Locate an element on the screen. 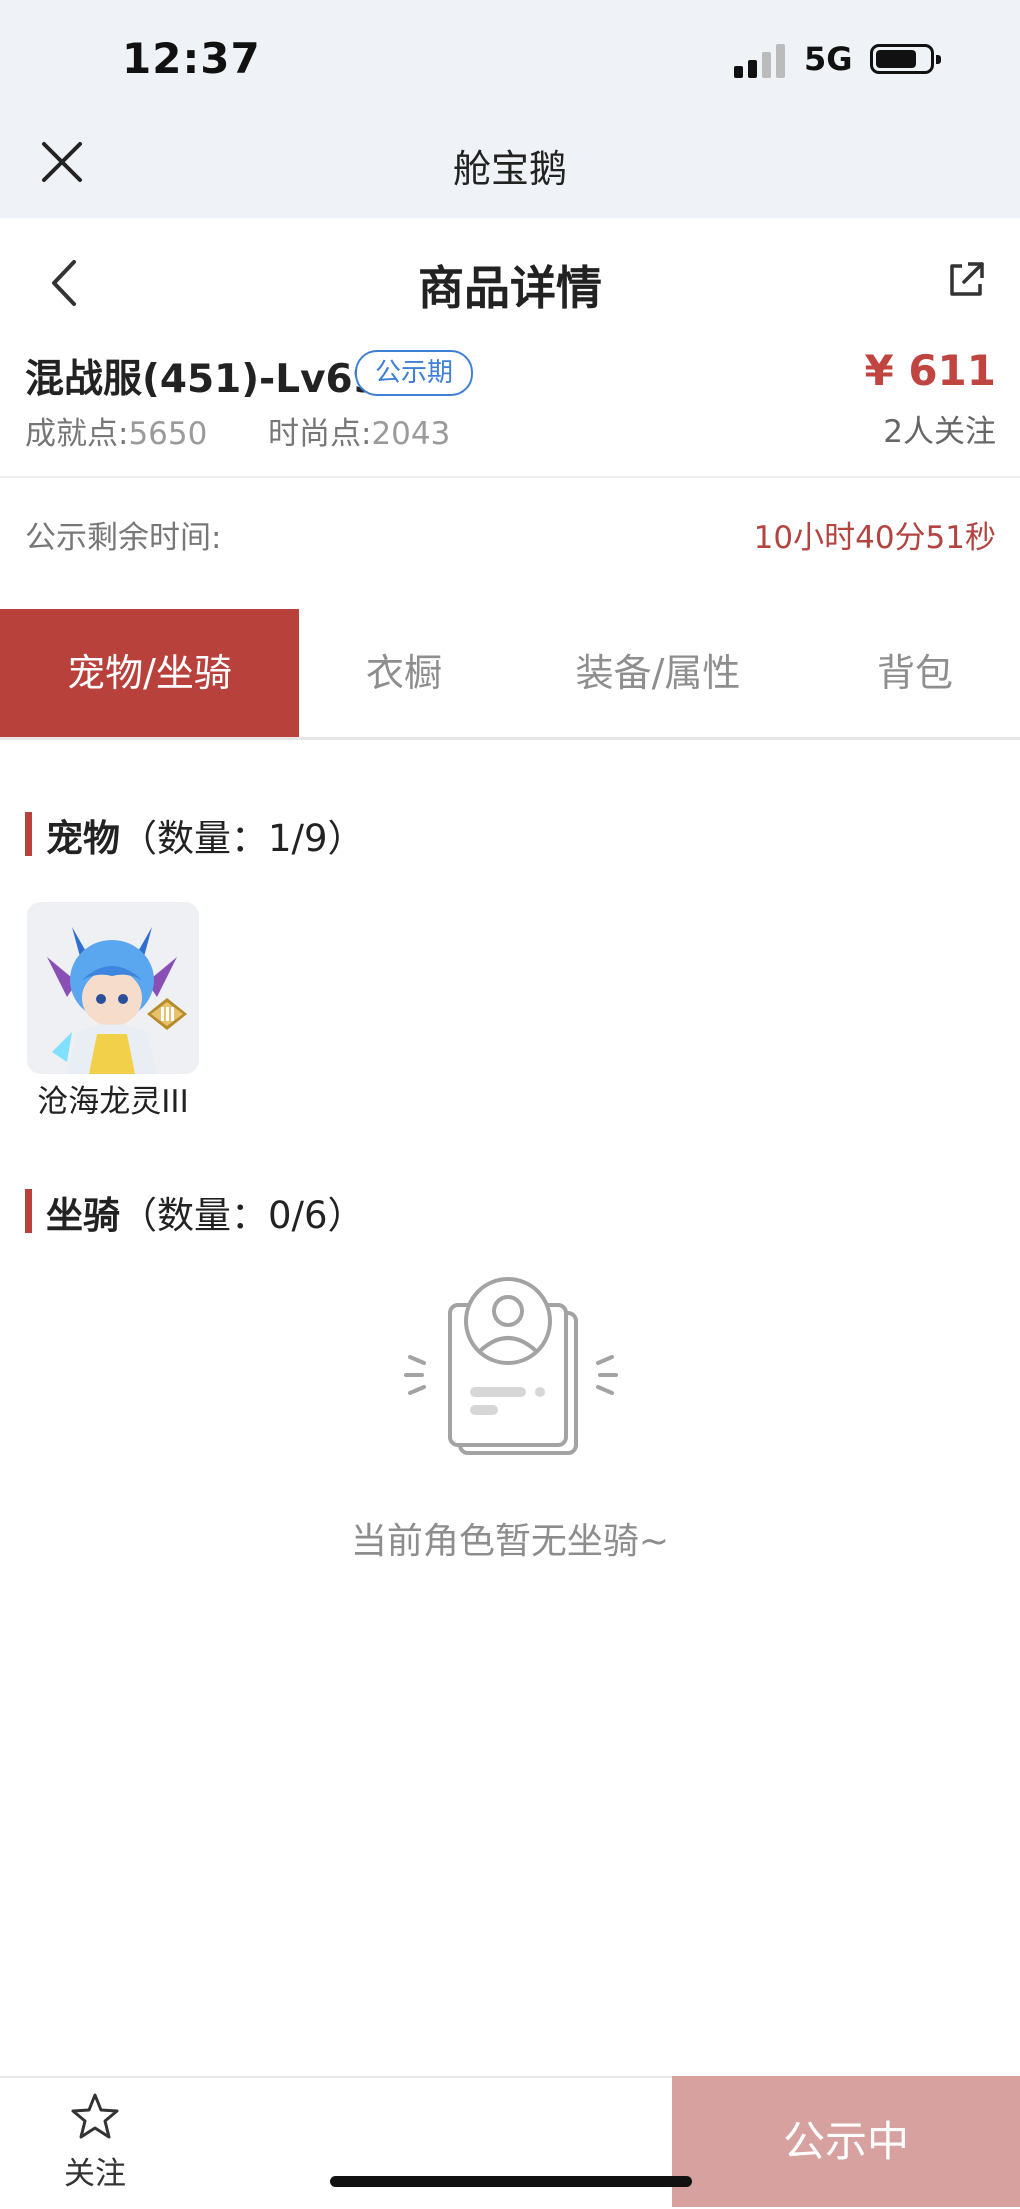  tab-wardrobe: 衣橱 is located at coordinates (404, 673).